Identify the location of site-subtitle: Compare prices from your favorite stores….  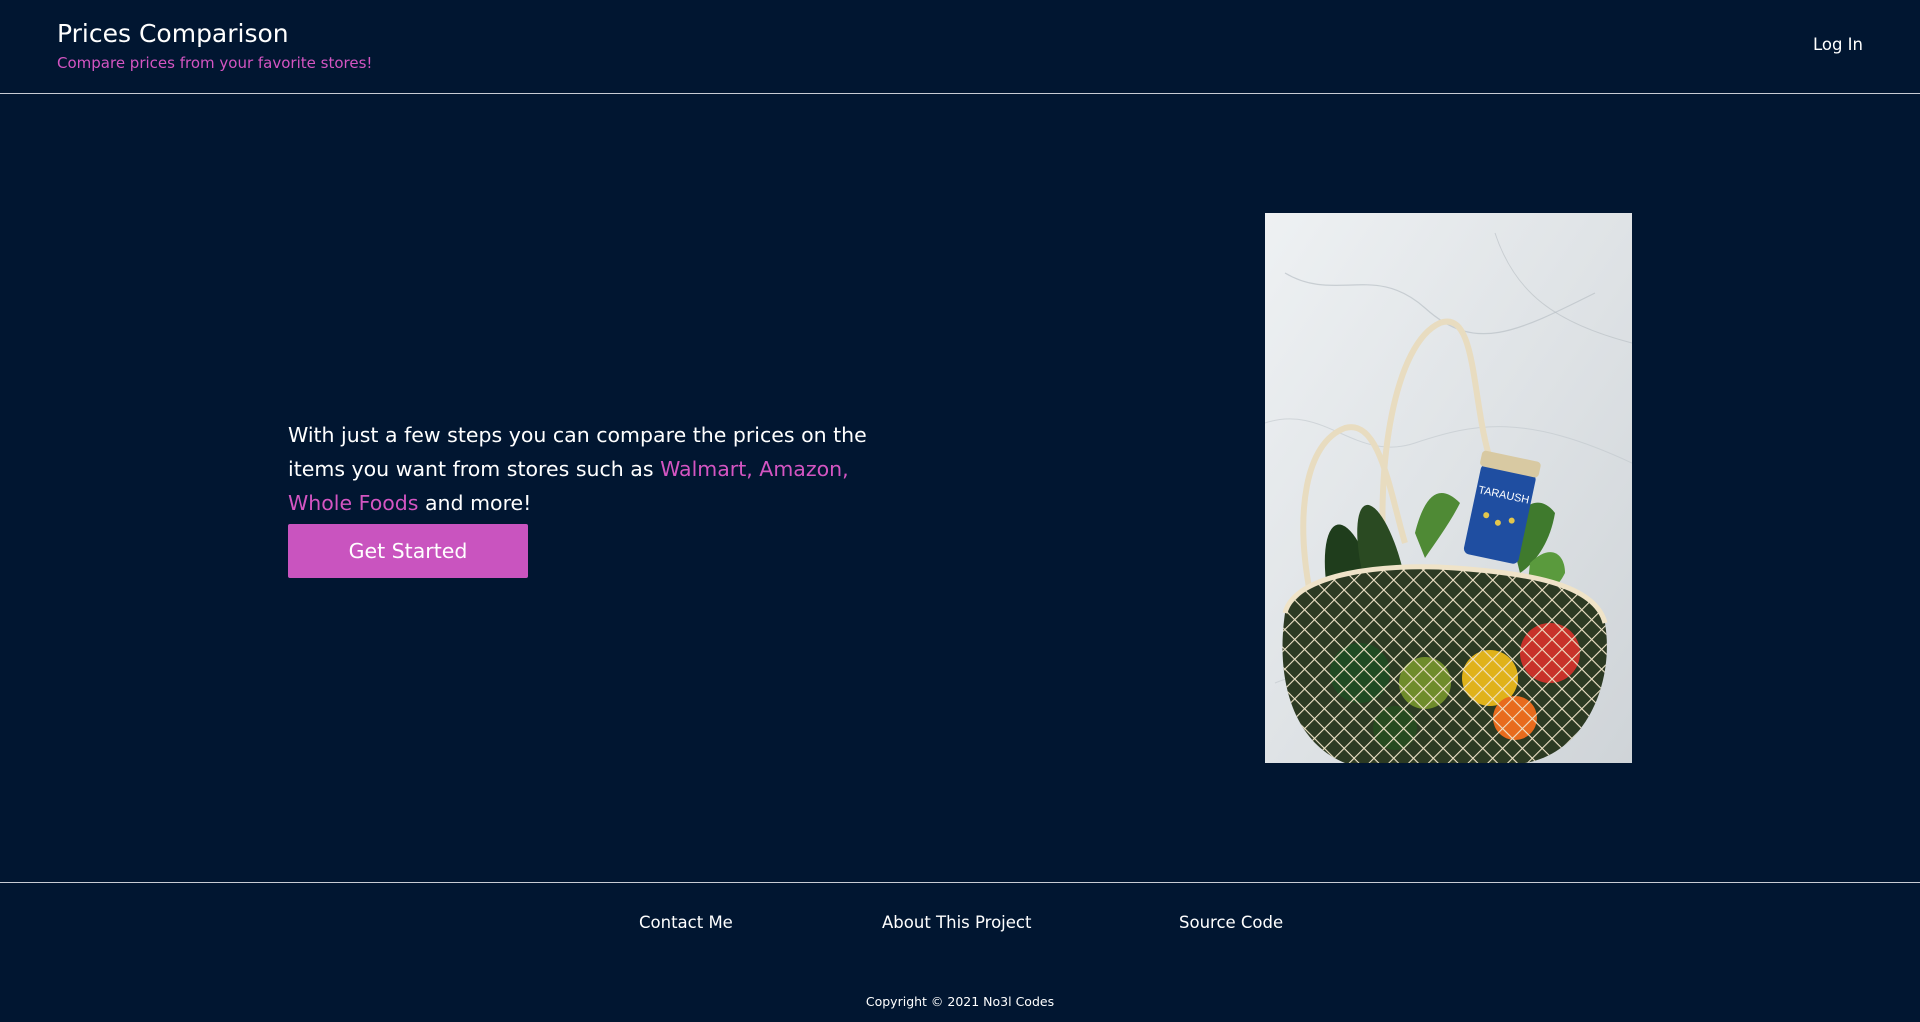
(215, 63).